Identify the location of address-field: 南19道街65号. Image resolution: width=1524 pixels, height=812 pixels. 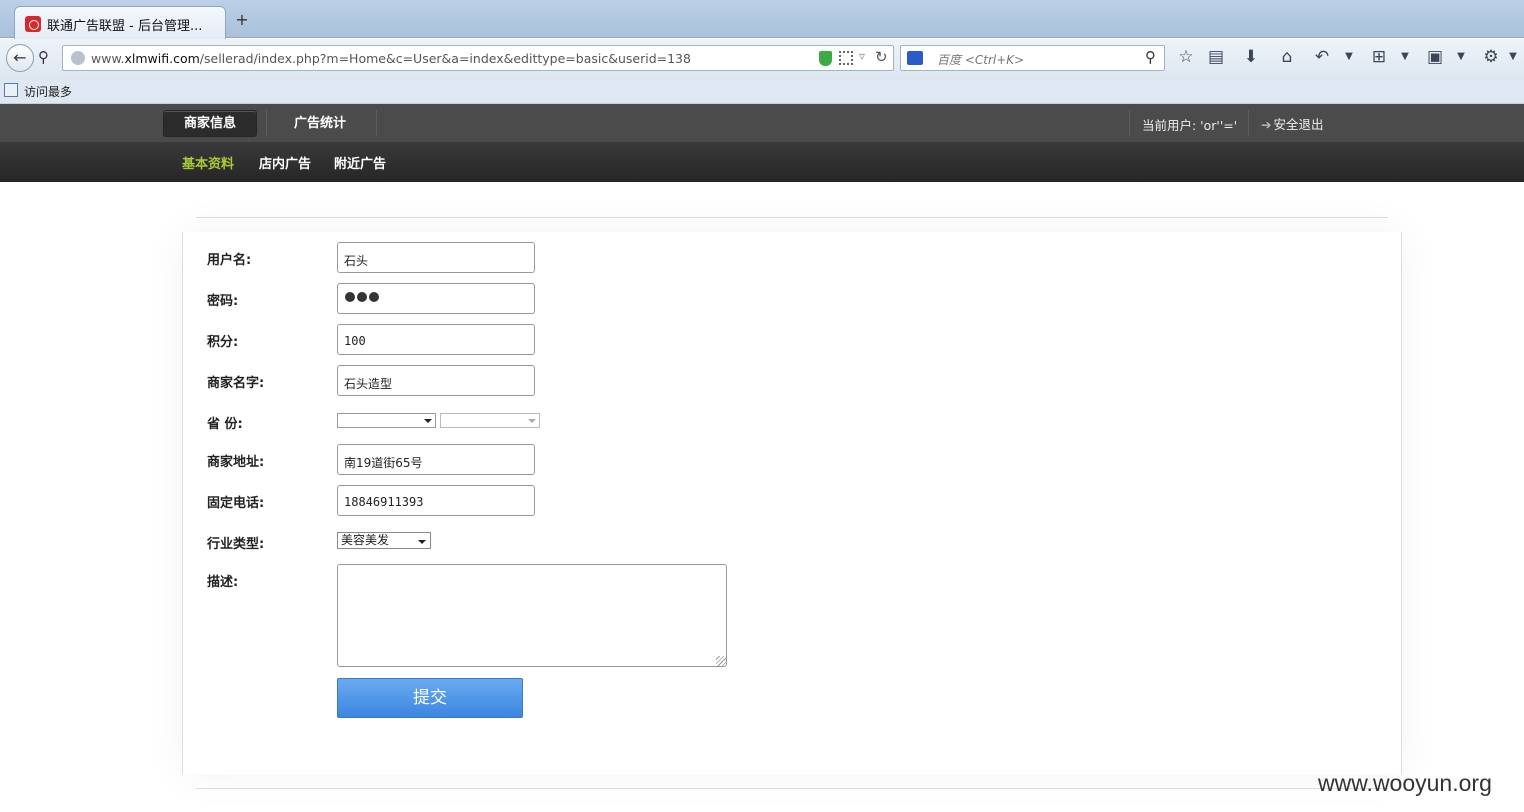
(436, 459).